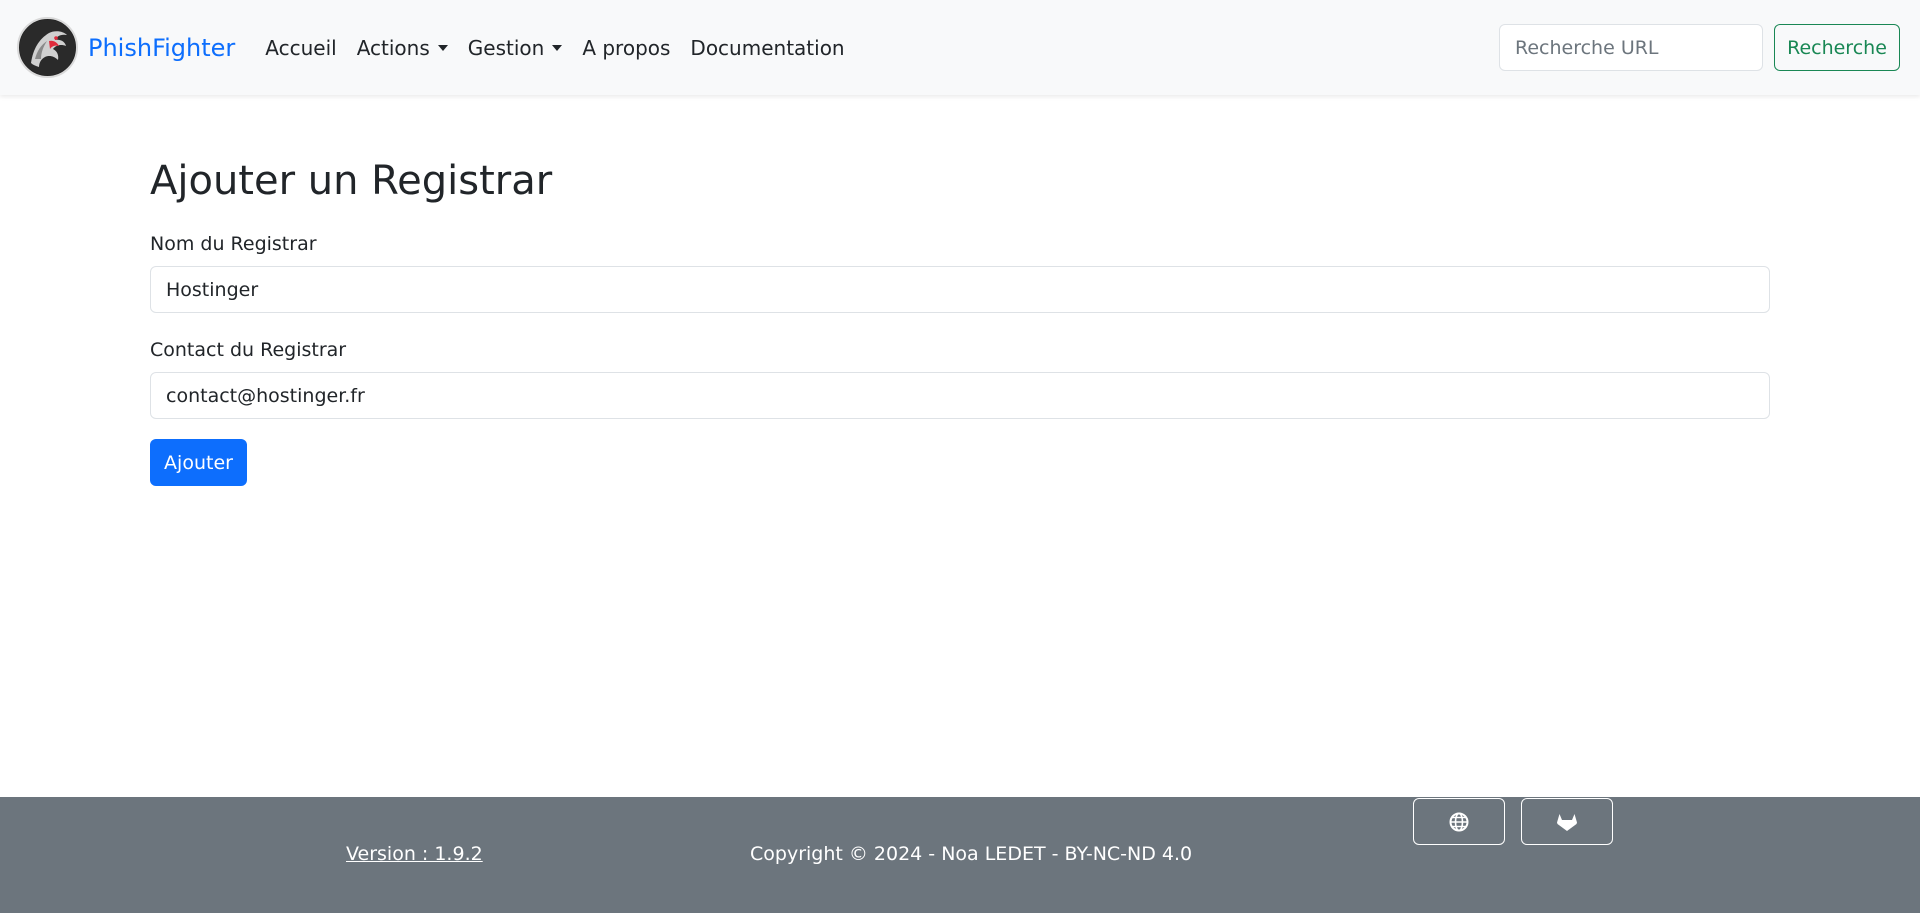 The image size is (1920, 913). I want to click on nav-item-label: Accueil, so click(301, 47).